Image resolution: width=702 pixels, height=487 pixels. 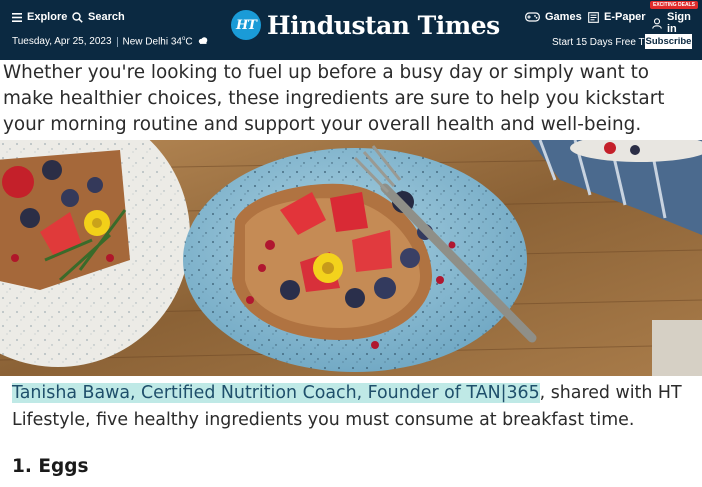 I want to click on date-weather-bar: Tuesday, Apr 25, 2023 New Delhi 34oC, so click(x=110, y=41).